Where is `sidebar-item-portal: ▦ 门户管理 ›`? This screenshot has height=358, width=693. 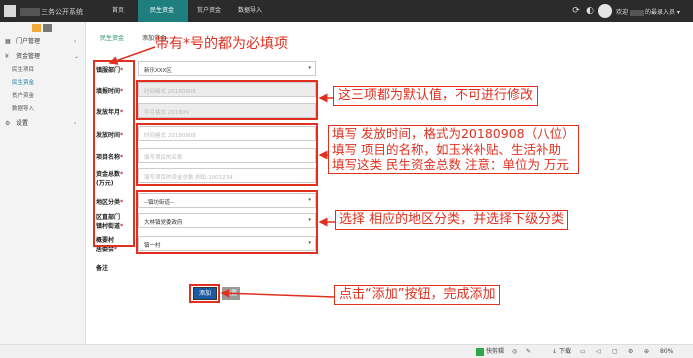
sidebar-item-portal: ▦ 门户管理 › is located at coordinates (42, 41).